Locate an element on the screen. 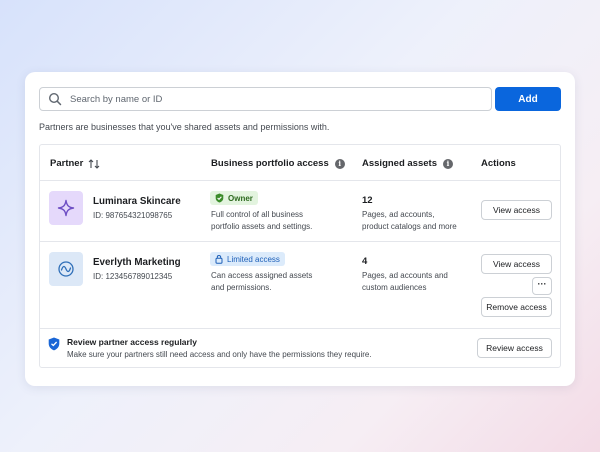 Image resolution: width=600 pixels, height=452 pixels. wave-circle-icon is located at coordinates (66, 269).